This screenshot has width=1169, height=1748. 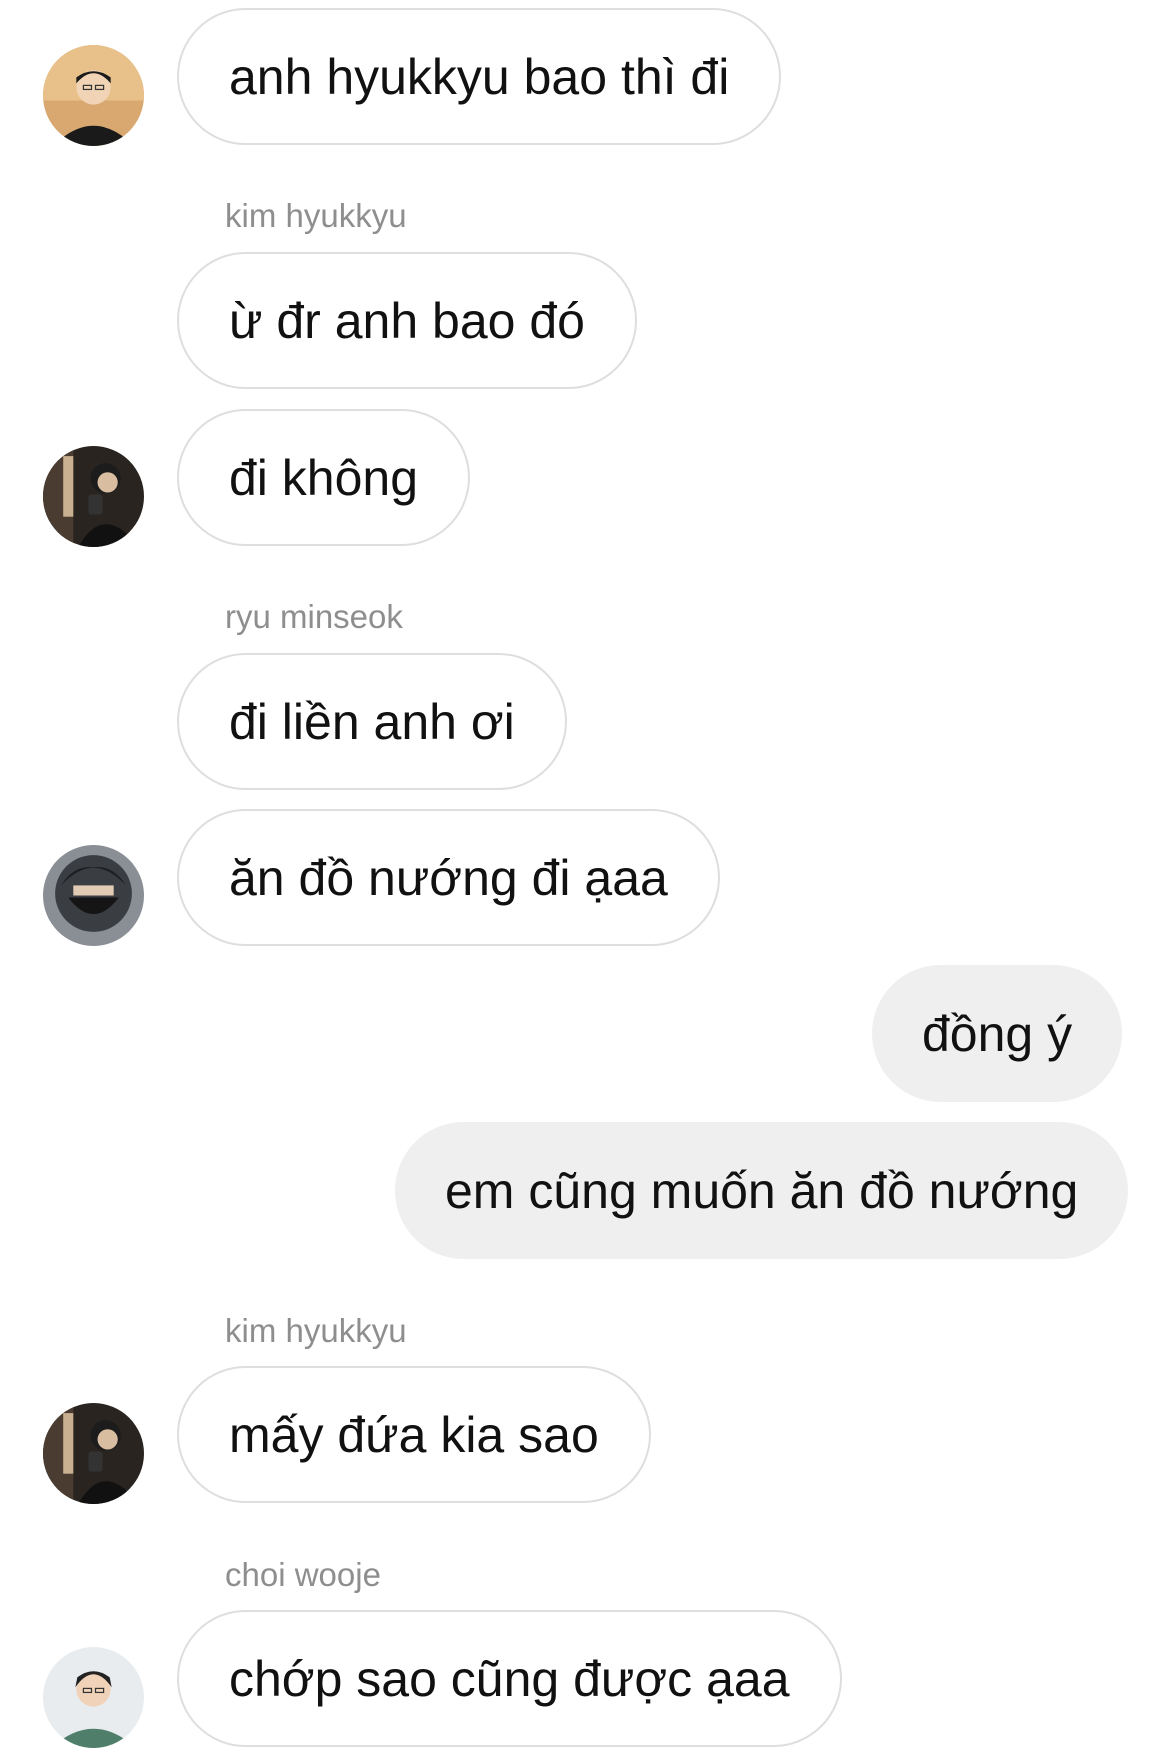 I want to click on message-text: anh hyukkyu bao thì đi, so click(x=479, y=76).